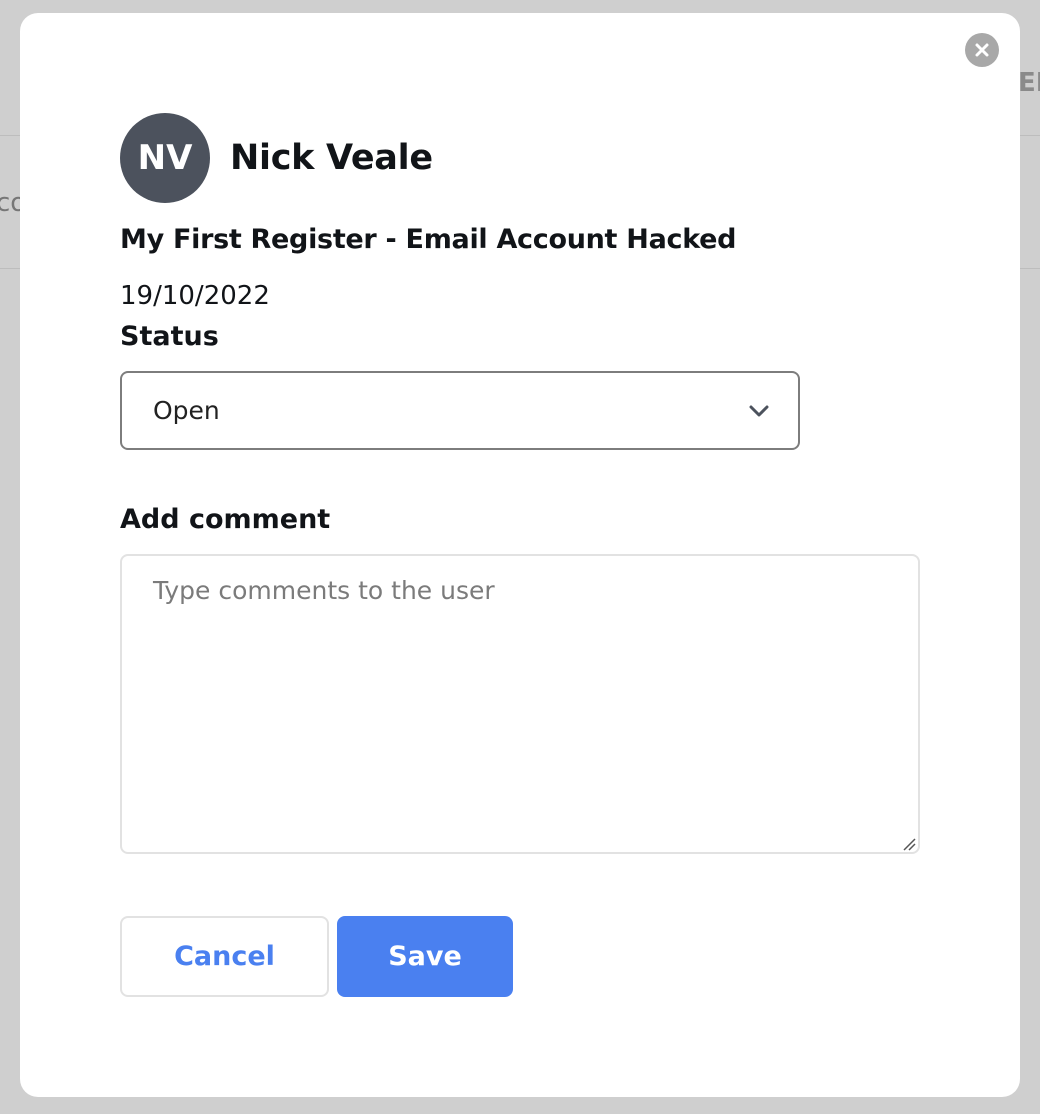 This screenshot has width=1040, height=1114. Describe the element at coordinates (425, 956) in the screenshot. I see `save-button: Save` at that location.